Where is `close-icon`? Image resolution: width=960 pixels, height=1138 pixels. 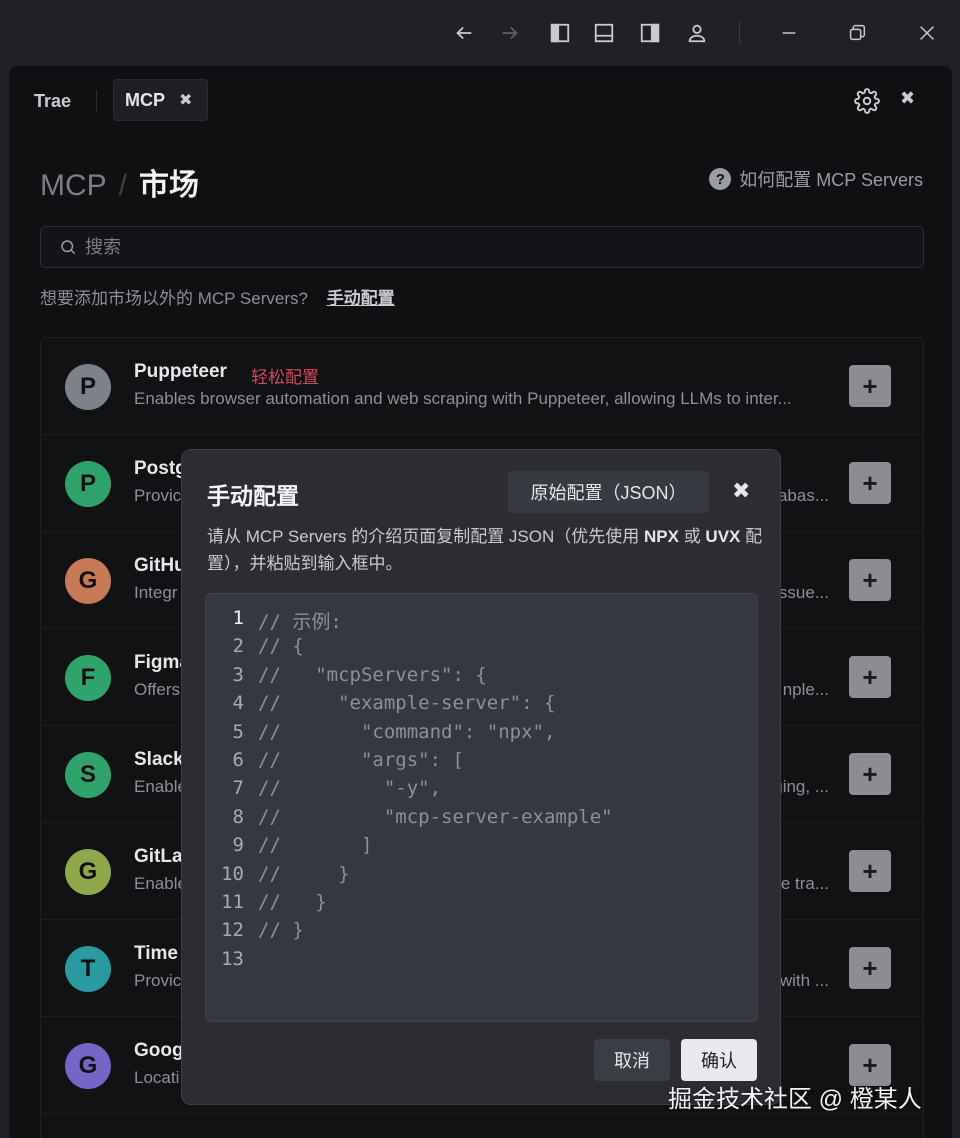
close-icon is located at coordinates (927, 33).